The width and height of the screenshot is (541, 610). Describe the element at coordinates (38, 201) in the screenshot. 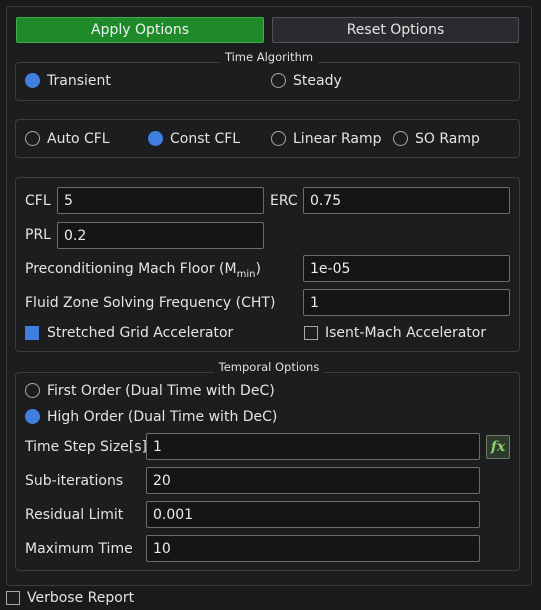

I see `cfl-label: CFL` at that location.